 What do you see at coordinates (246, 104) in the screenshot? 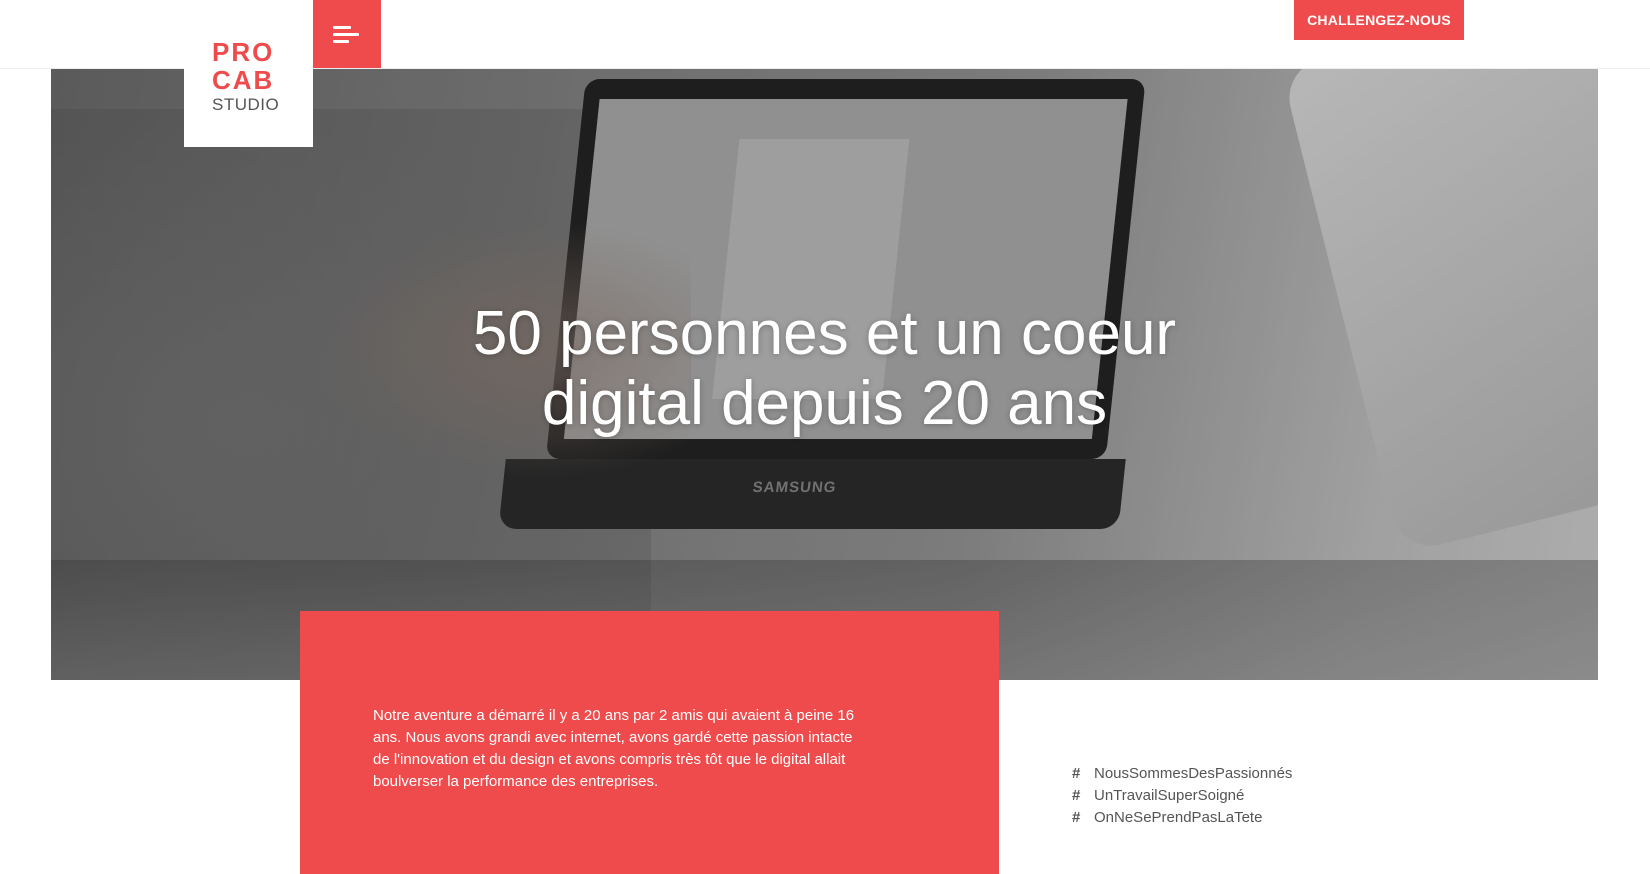
I see `logo-line-studio: STUDIO` at bounding box center [246, 104].